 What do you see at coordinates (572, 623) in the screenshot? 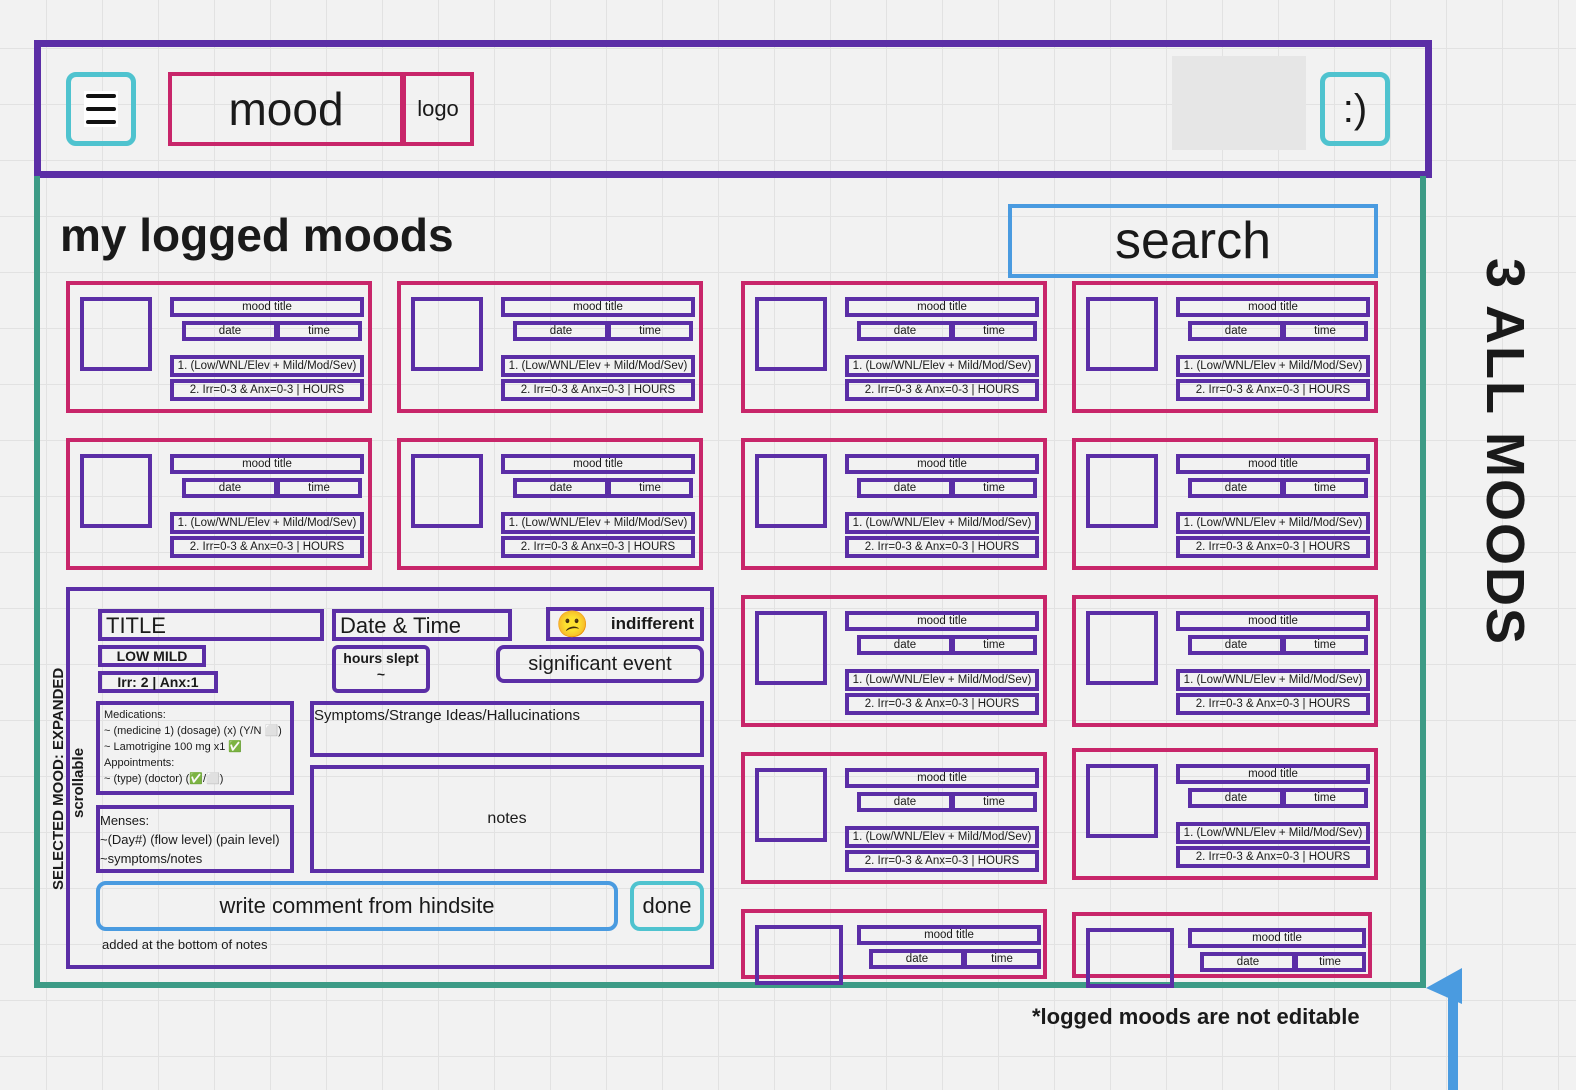
I see `confused-face-icon: 😕` at bounding box center [572, 623].